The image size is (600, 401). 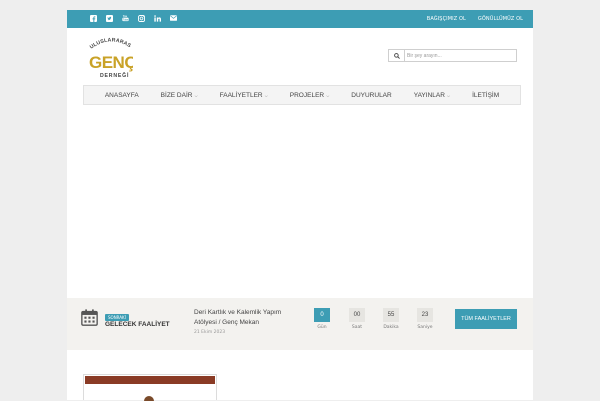 I want to click on search-icon, so click(x=396, y=55).